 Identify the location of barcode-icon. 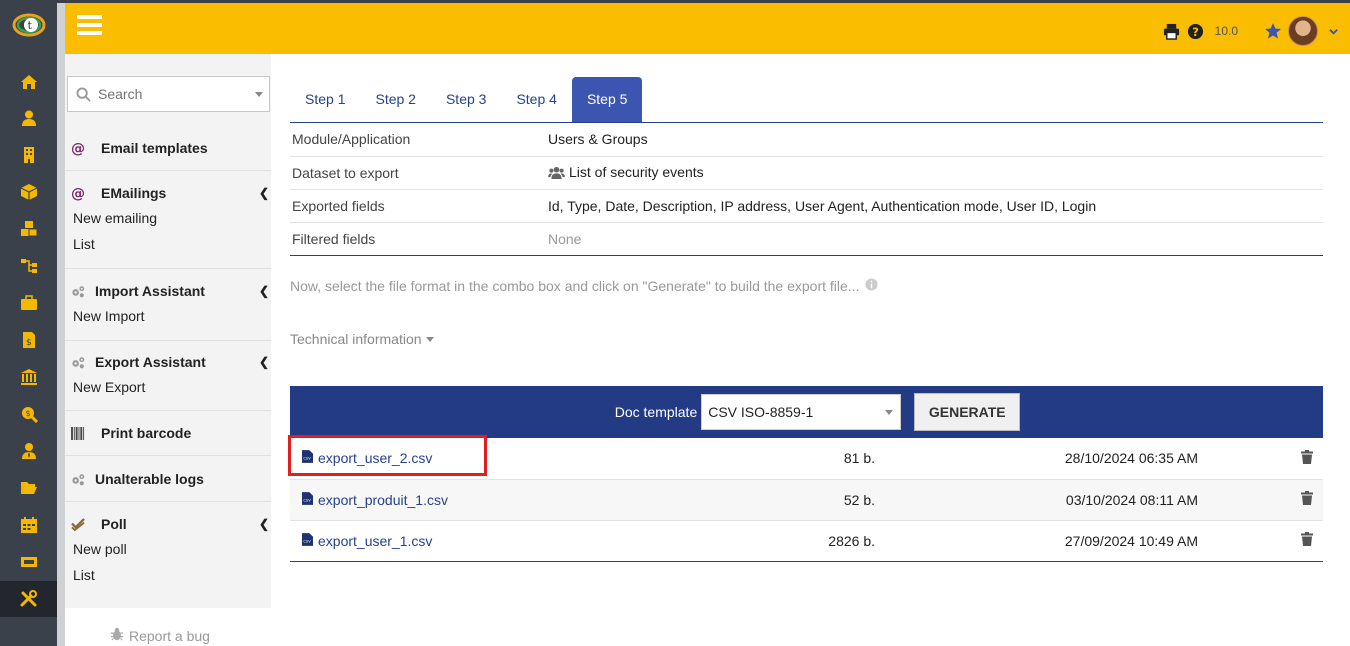
(86, 433).